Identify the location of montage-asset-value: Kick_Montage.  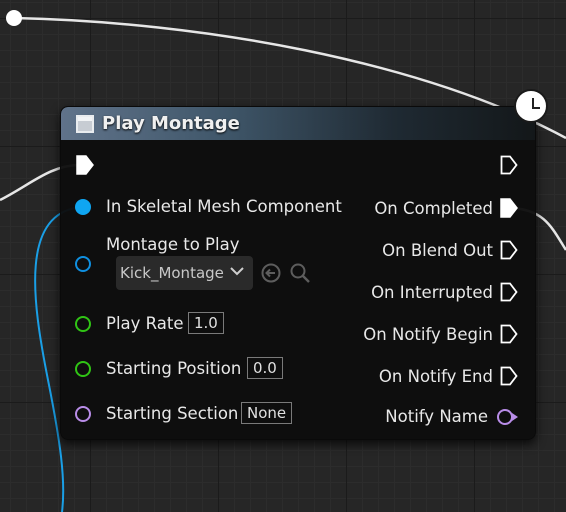
(172, 273).